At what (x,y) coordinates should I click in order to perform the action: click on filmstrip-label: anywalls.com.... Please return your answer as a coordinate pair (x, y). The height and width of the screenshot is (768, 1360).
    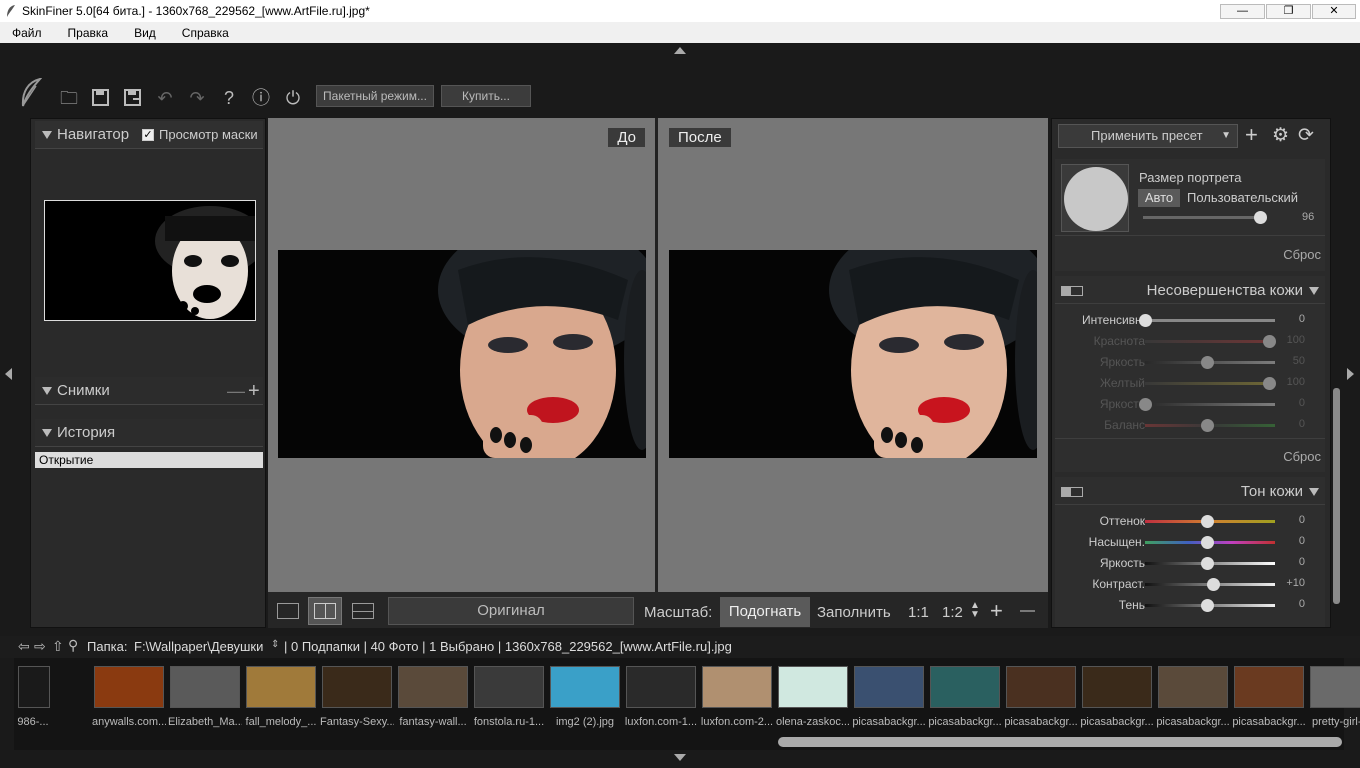
    Looking at the image, I should click on (129, 722).